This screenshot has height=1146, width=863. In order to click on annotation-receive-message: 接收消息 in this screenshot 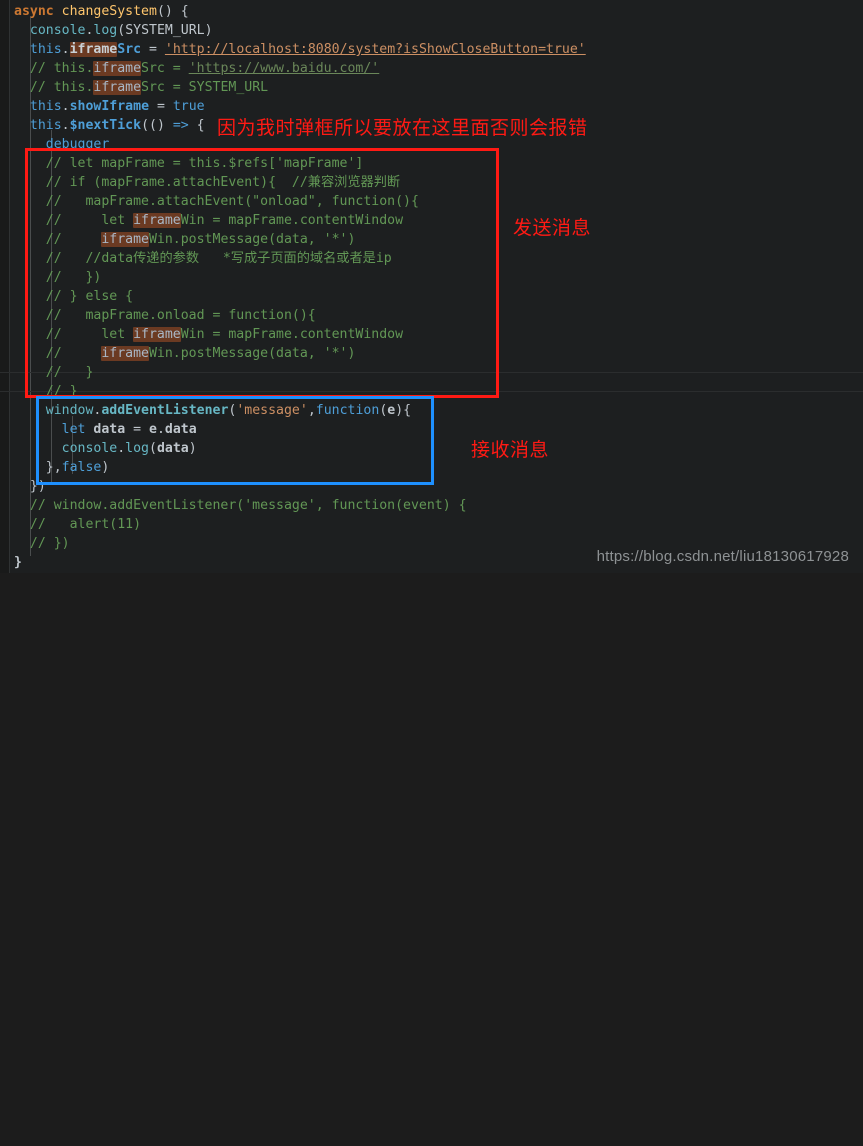, I will do `click(510, 450)`.